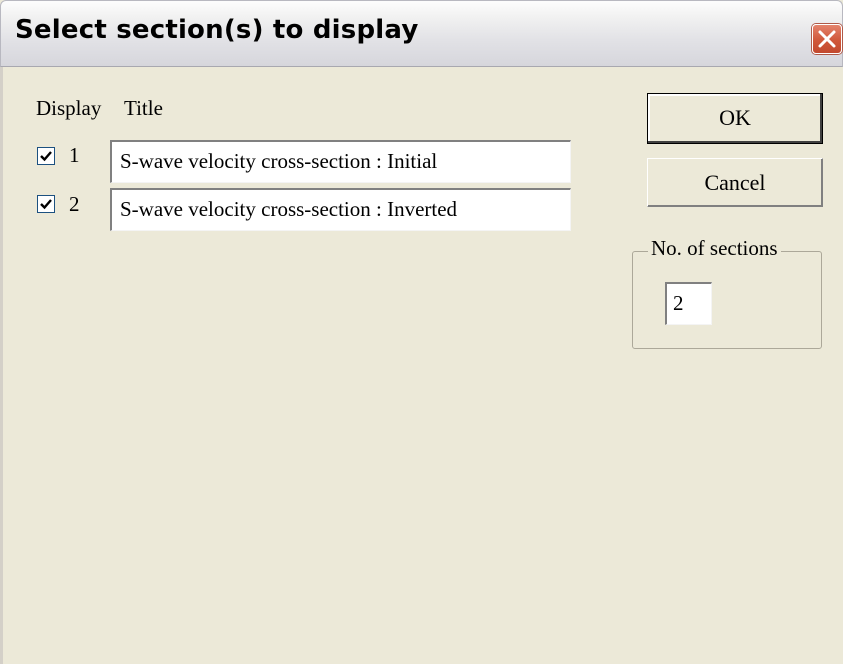 This screenshot has width=843, height=664. I want to click on cancel-button: Cancel, so click(735, 182).